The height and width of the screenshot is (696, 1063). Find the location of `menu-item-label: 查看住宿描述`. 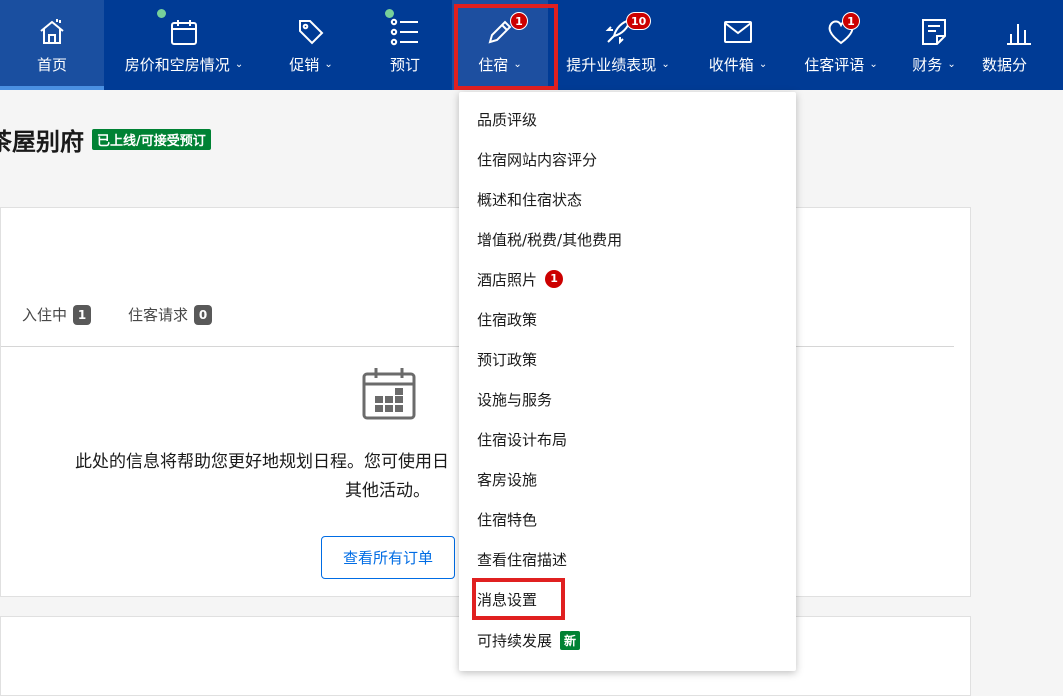

menu-item-label: 查看住宿描述 is located at coordinates (522, 559).